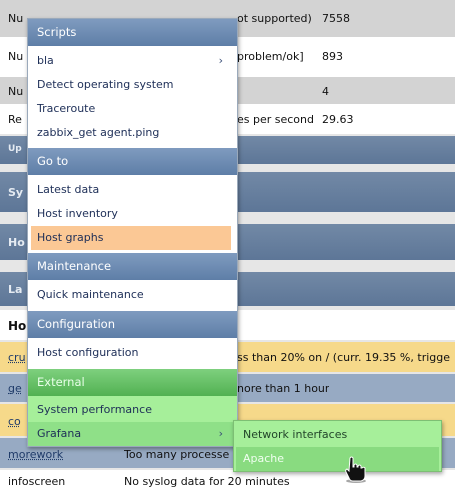 The height and width of the screenshot is (490, 455). I want to click on row-label: Re, so click(15, 119).